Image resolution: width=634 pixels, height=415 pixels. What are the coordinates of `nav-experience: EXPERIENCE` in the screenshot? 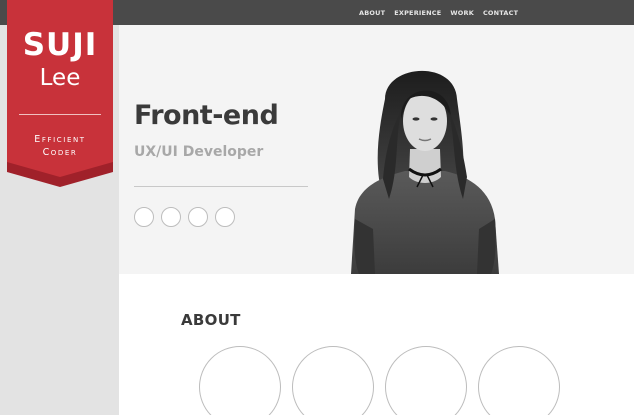 It's located at (417, 13).